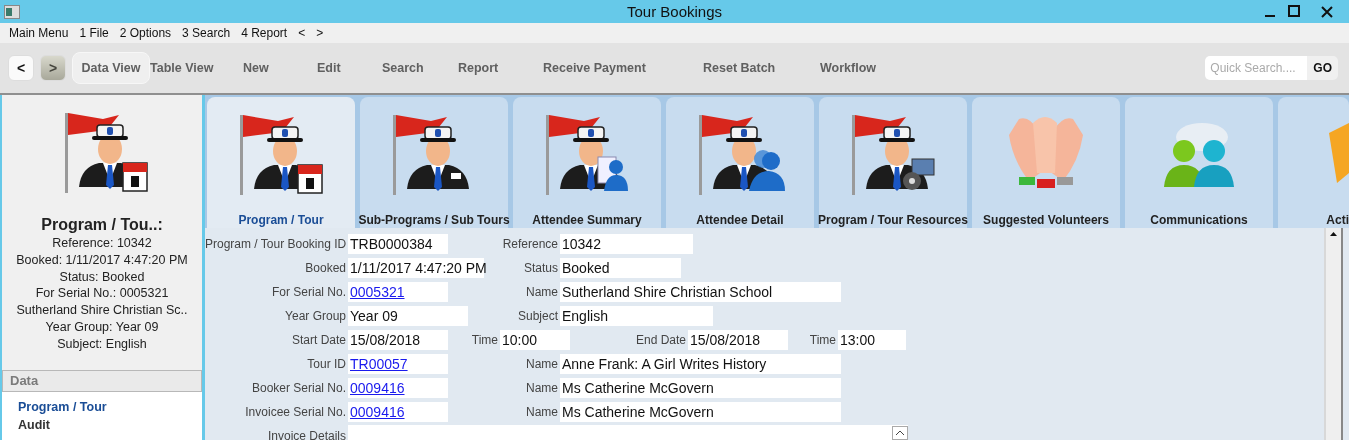  Describe the element at coordinates (900, 433) in the screenshot. I see `scroll-up-icon` at that location.